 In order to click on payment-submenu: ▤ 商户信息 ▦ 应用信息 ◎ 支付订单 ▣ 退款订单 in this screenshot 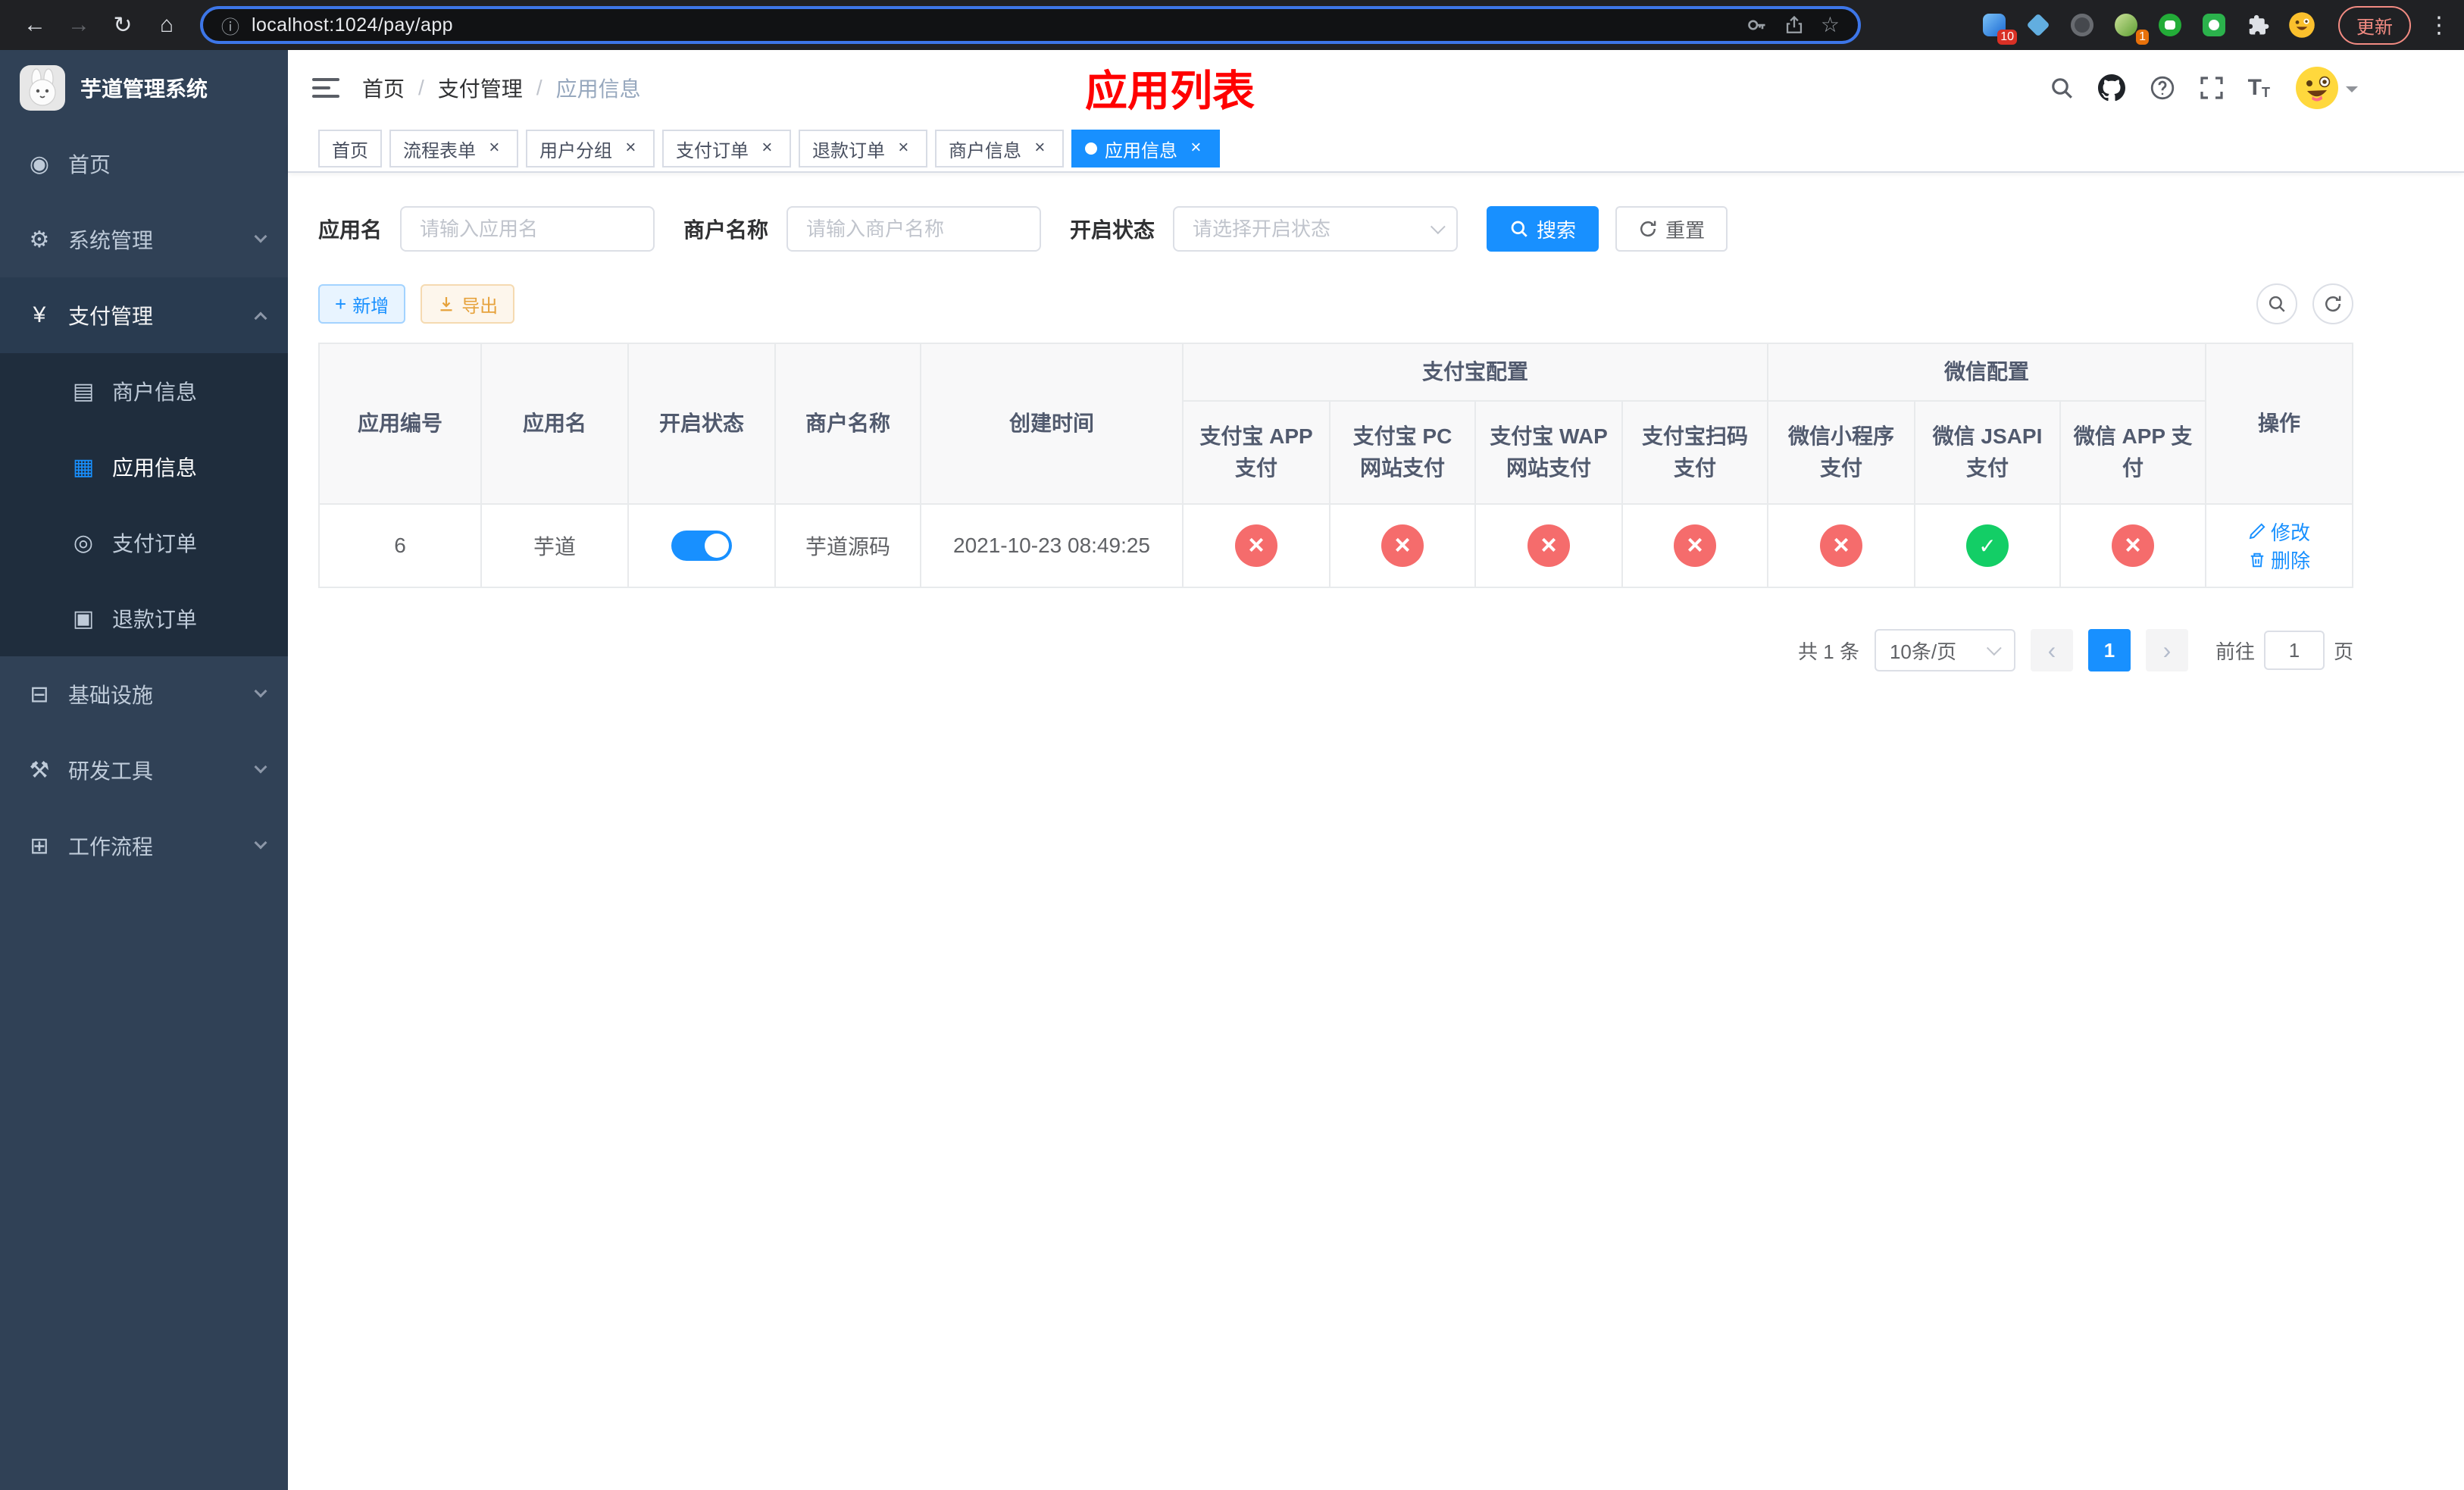, I will do `click(144, 504)`.